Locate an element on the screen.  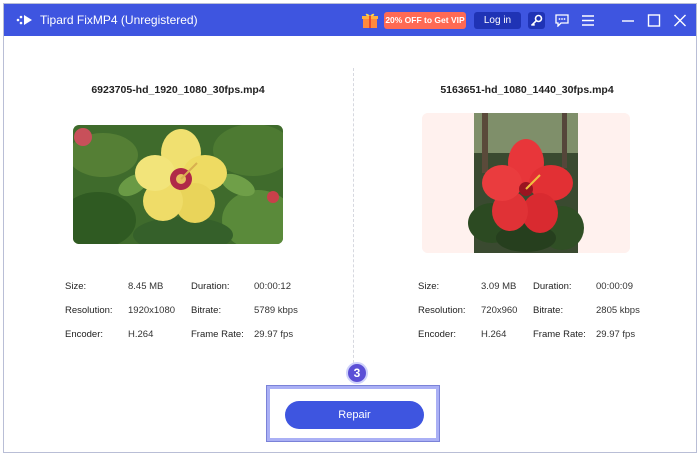
red-hibiscus-image is located at coordinates (526, 183).